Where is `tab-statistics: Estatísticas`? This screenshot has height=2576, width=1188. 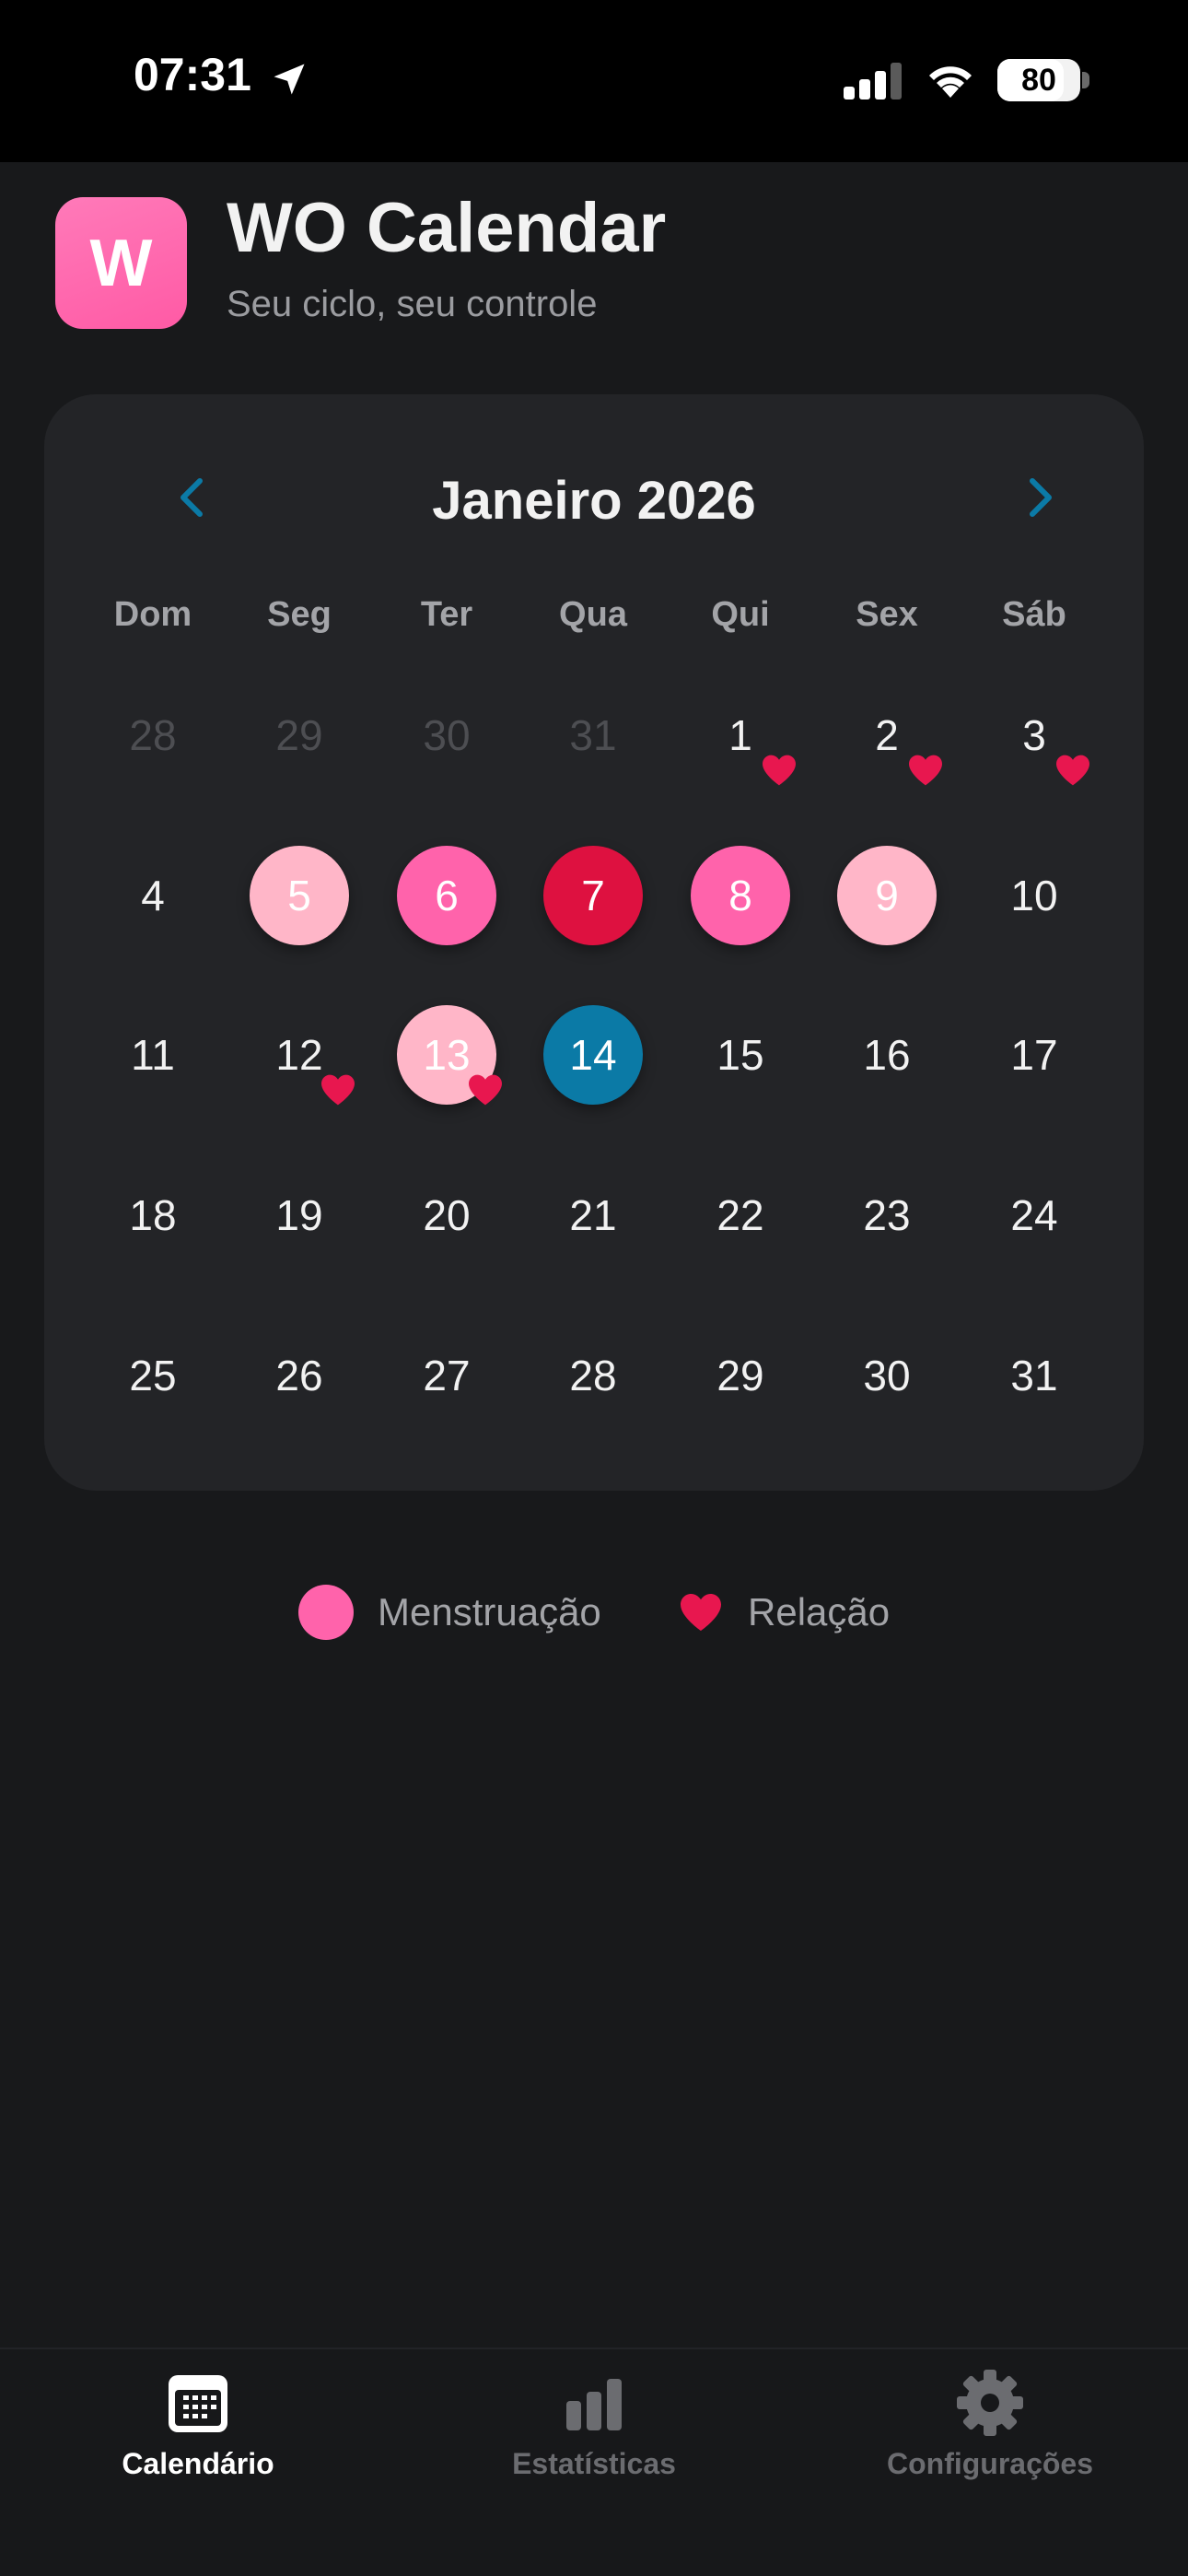
tab-statistics: Estatísticas is located at coordinates (594, 2423).